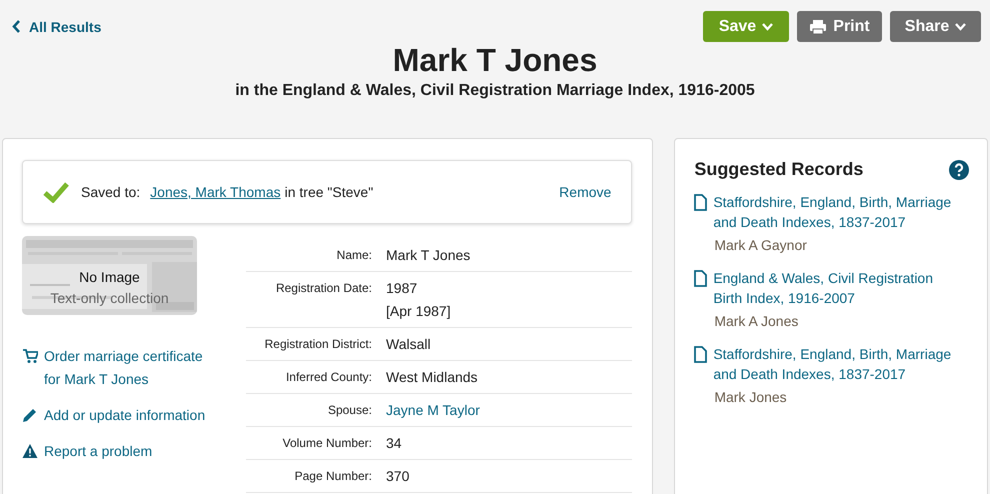  What do you see at coordinates (585, 192) in the screenshot?
I see `remove-link: Remove` at bounding box center [585, 192].